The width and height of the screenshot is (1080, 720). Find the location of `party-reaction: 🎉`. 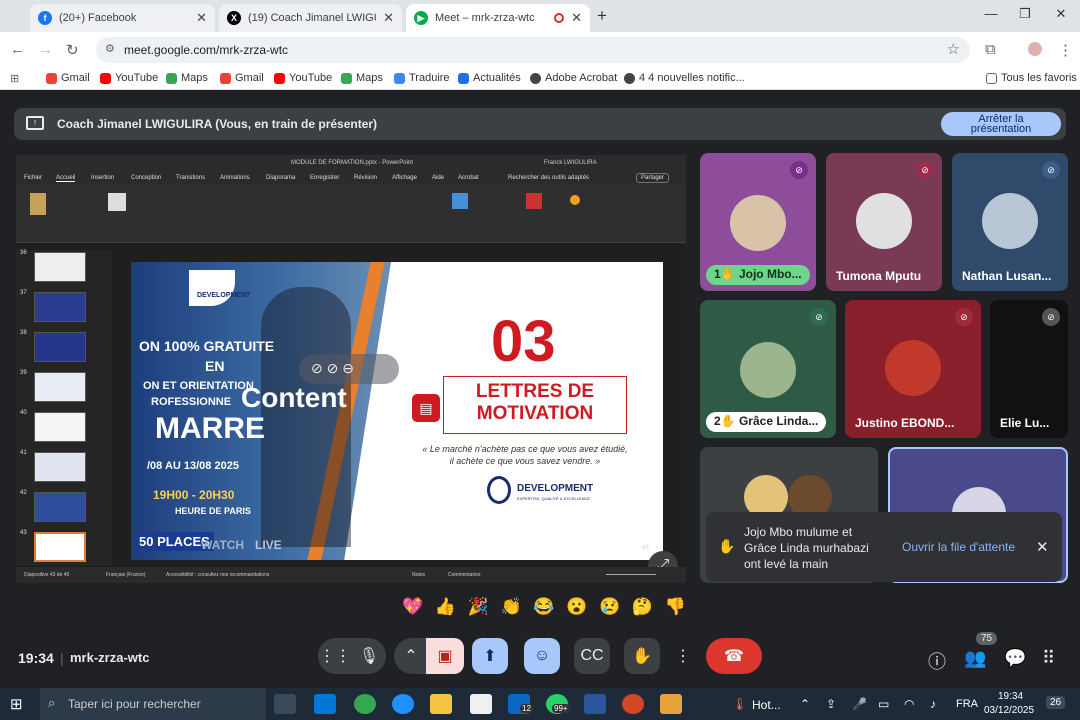

party-reaction: 🎉 is located at coordinates (478, 610).